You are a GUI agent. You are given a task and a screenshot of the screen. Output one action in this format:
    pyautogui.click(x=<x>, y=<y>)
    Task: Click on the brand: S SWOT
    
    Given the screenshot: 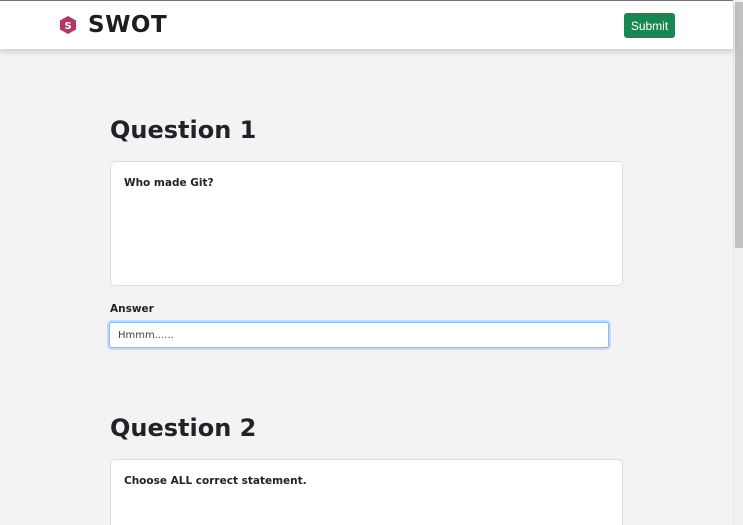 What is the action you would take?
    pyautogui.click(x=113, y=25)
    